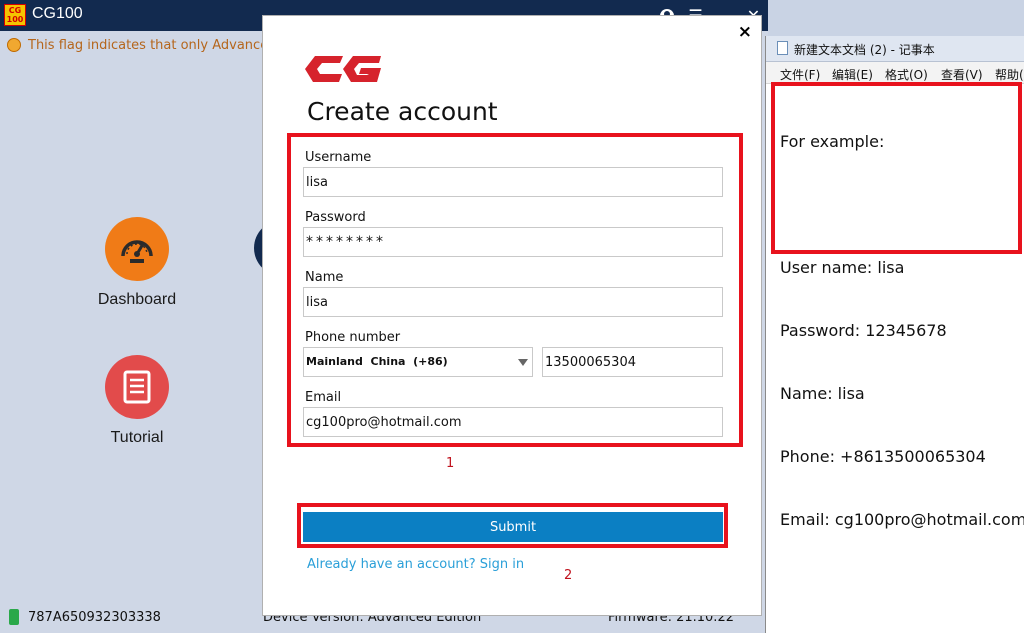  Describe the element at coordinates (450, 463) in the screenshot. I see `annotation-number-1: 1` at that location.